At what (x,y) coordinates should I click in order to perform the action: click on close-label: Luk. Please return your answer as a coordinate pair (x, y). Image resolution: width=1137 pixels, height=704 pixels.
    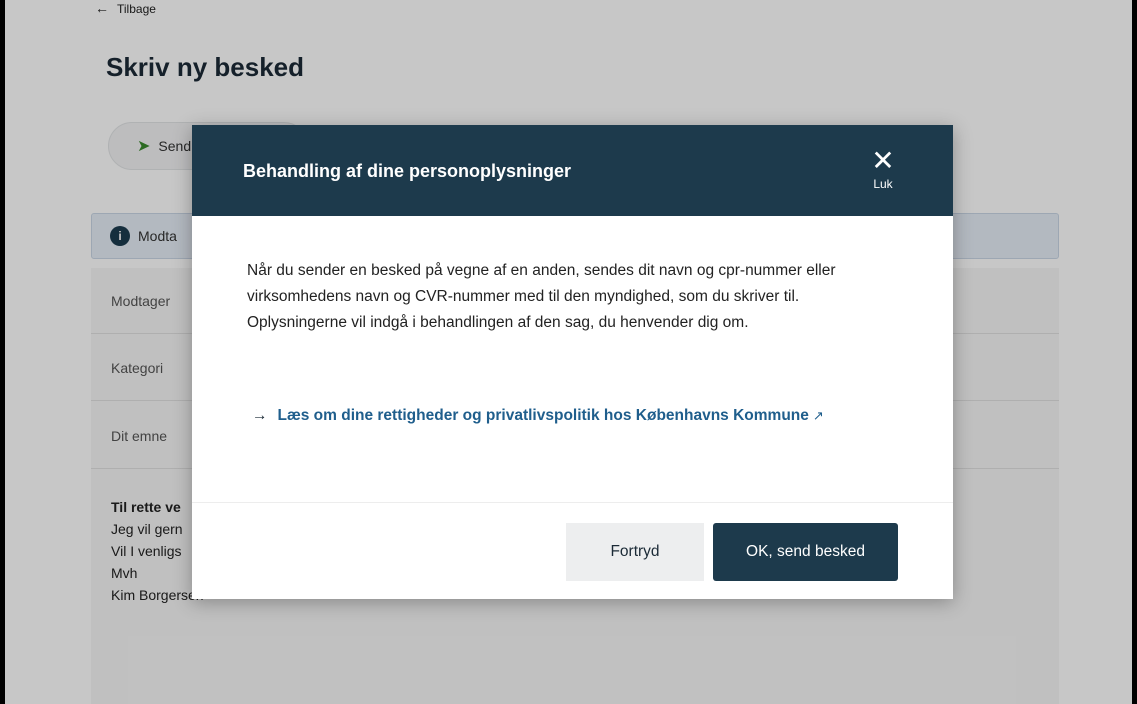
    Looking at the image, I should click on (883, 184).